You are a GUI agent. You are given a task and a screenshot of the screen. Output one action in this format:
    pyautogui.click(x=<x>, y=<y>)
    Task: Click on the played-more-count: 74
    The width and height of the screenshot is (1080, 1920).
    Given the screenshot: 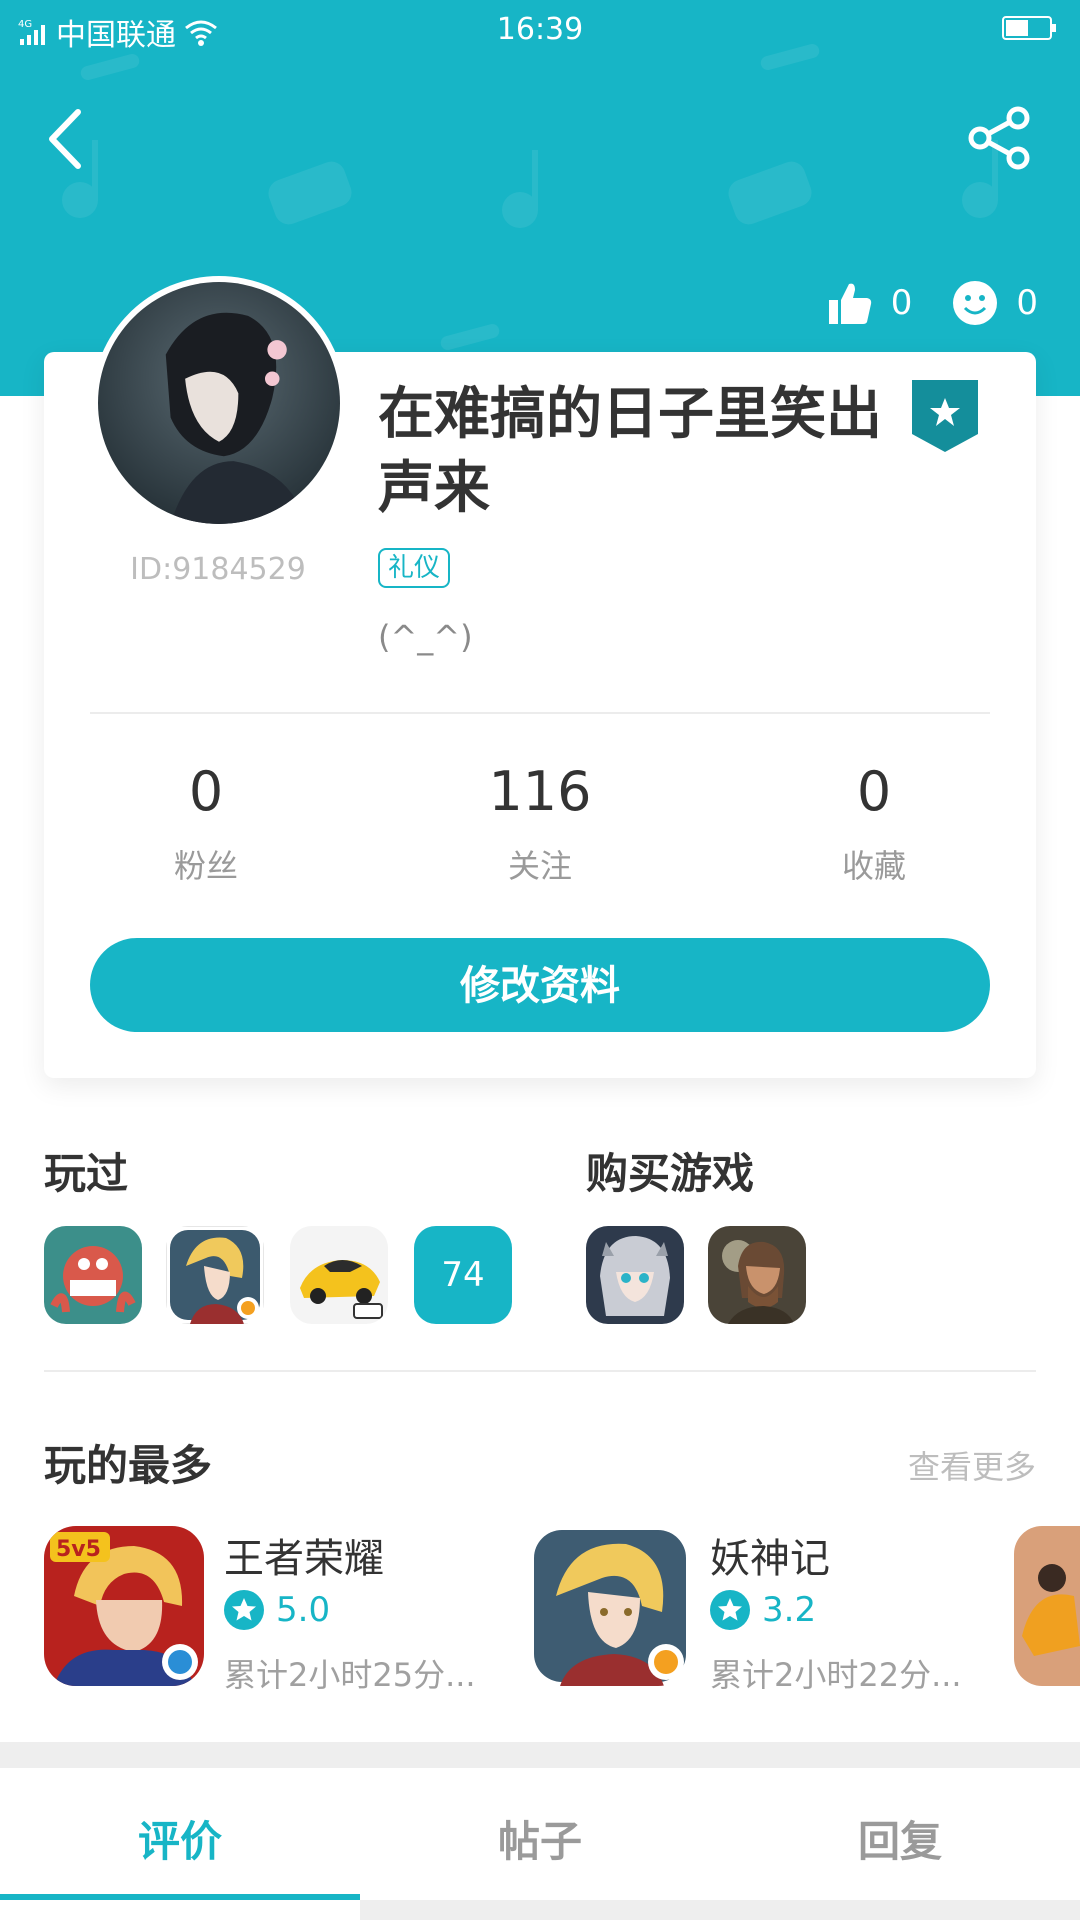 What is the action you would take?
    pyautogui.click(x=463, y=1275)
    